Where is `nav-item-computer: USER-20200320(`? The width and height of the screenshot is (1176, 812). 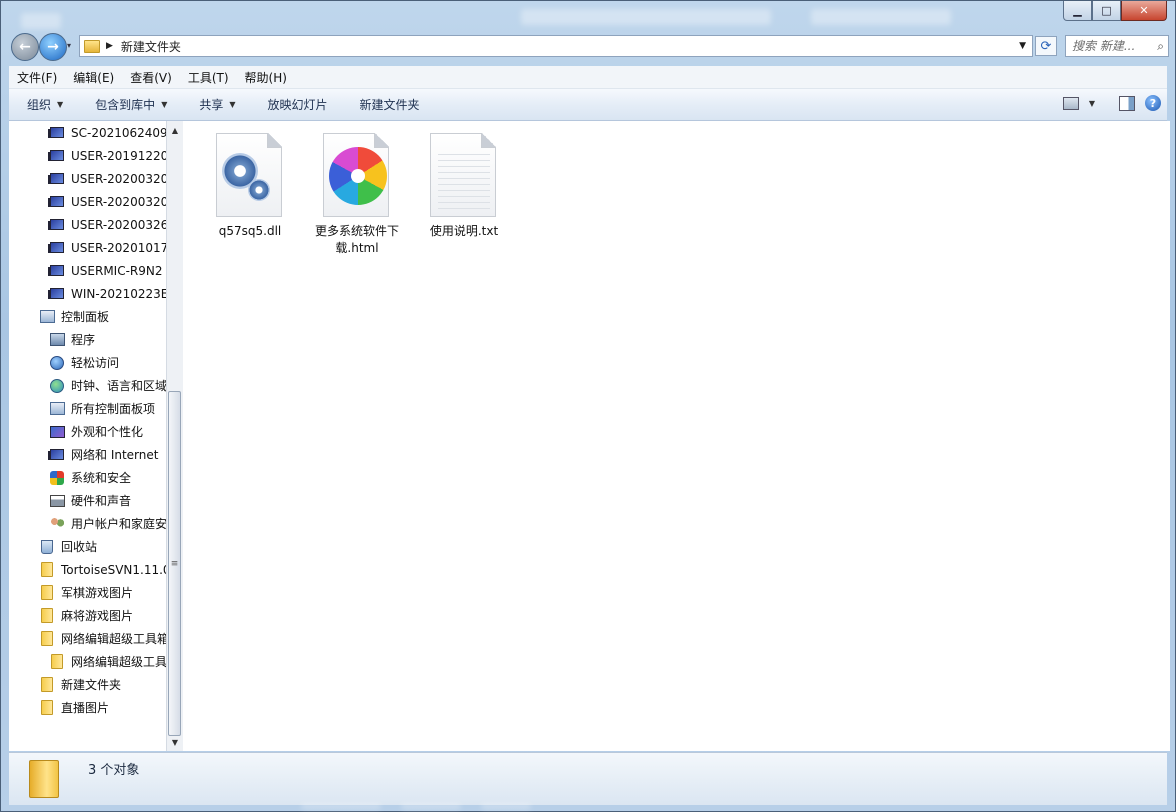 nav-item-computer: USER-20200320( is located at coordinates (107, 201).